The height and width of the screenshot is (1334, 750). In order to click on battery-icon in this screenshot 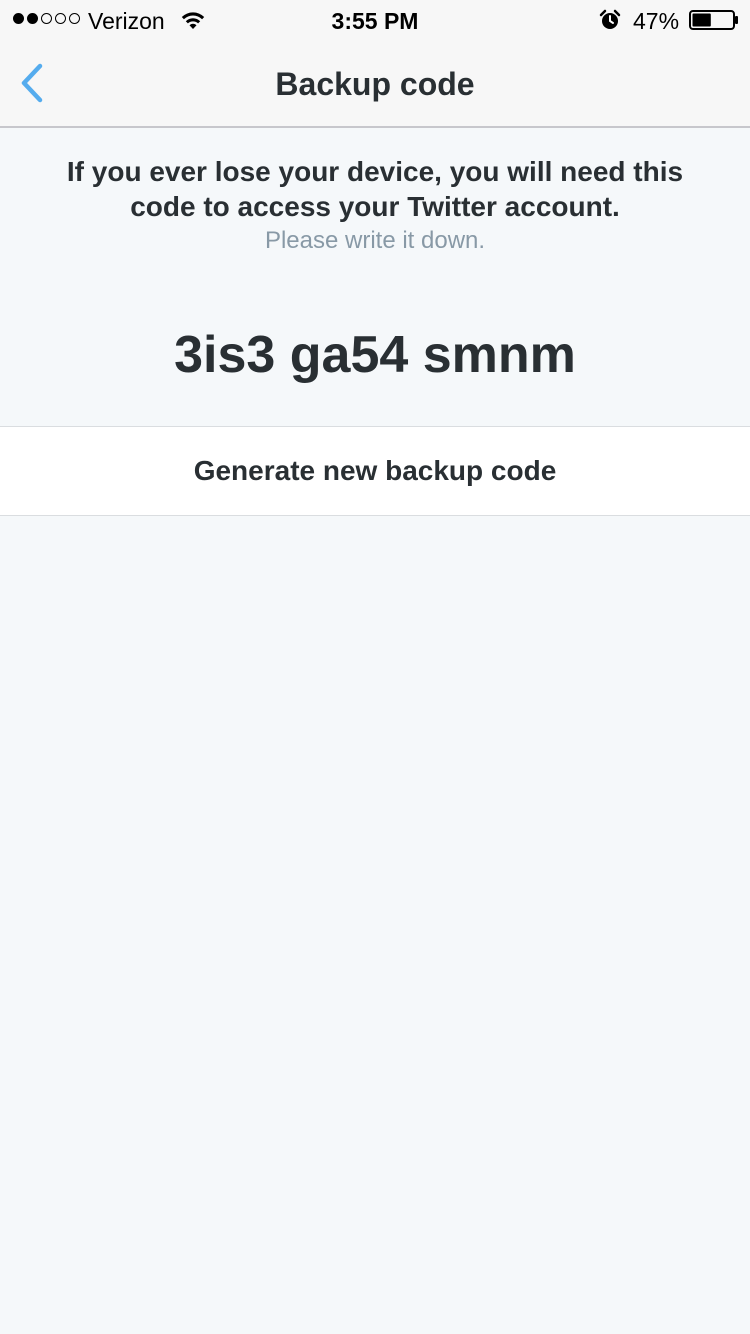, I will do `click(713, 20)`.